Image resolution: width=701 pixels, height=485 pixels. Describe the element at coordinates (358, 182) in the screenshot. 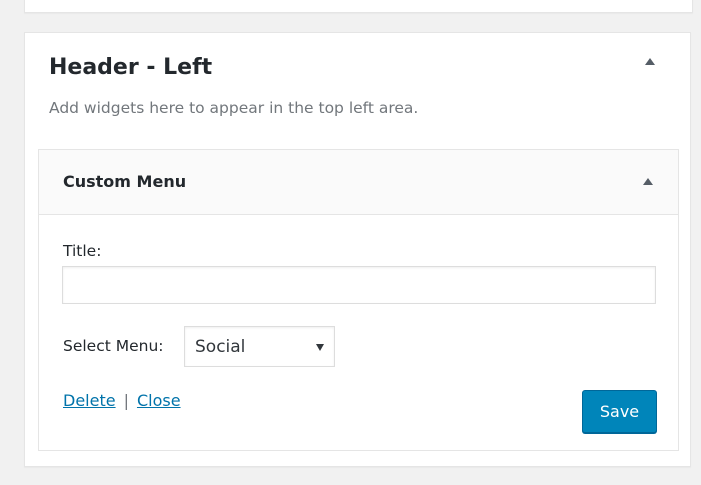

I see `widget-header: Custom Menu` at that location.